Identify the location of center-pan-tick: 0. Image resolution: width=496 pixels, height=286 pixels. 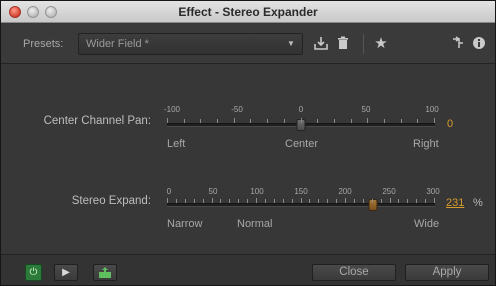
(301, 109).